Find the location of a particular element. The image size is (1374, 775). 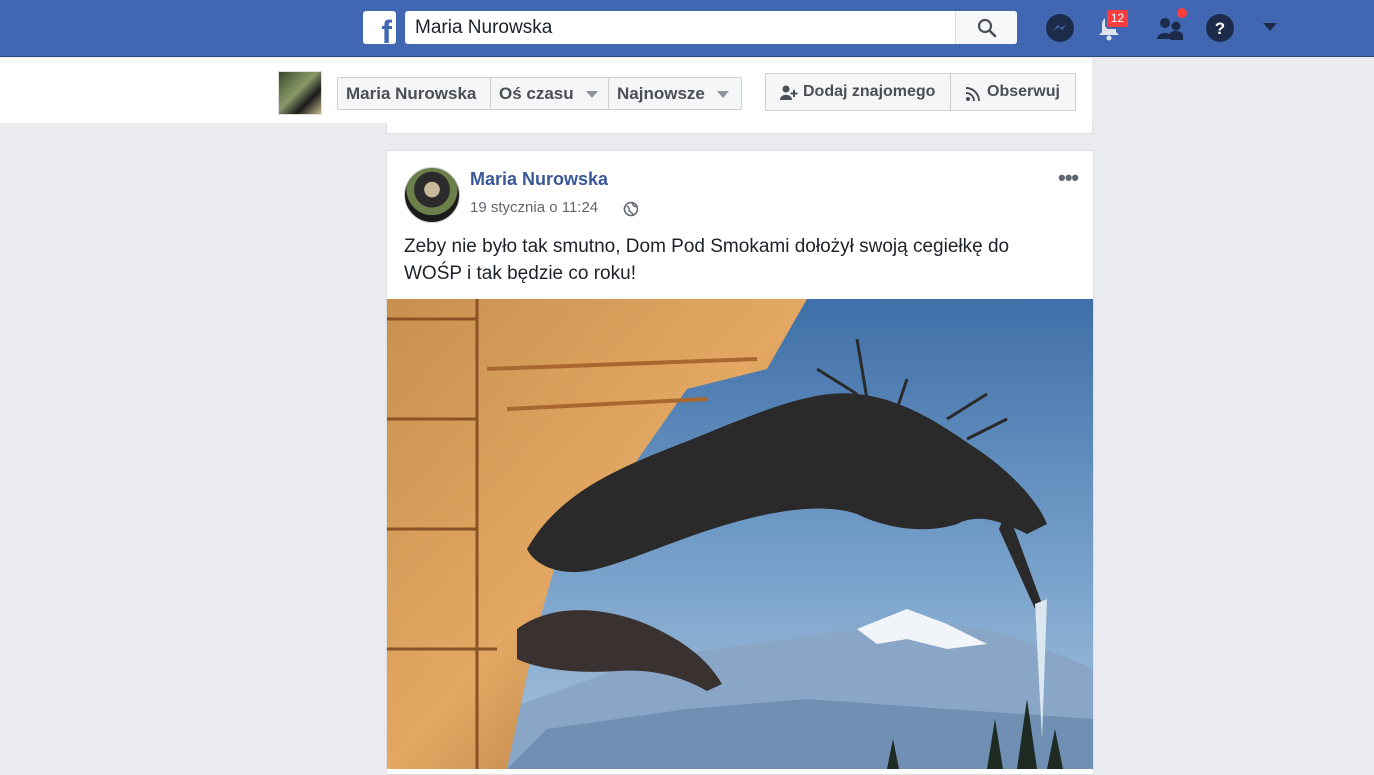

add-friend-button: Dodaj znajomego is located at coordinates (858, 92).